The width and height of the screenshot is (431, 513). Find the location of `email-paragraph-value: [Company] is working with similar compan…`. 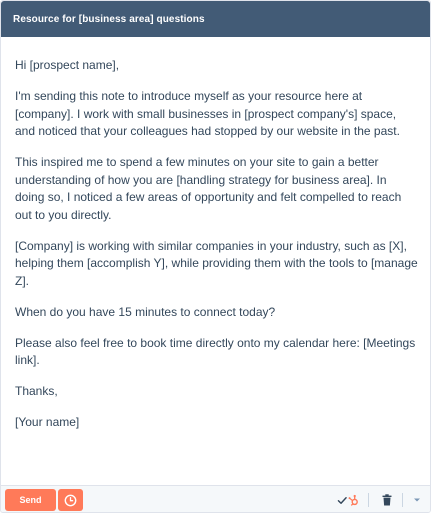

email-paragraph-value: [Company] is working with similar compan… is located at coordinates (216, 263).